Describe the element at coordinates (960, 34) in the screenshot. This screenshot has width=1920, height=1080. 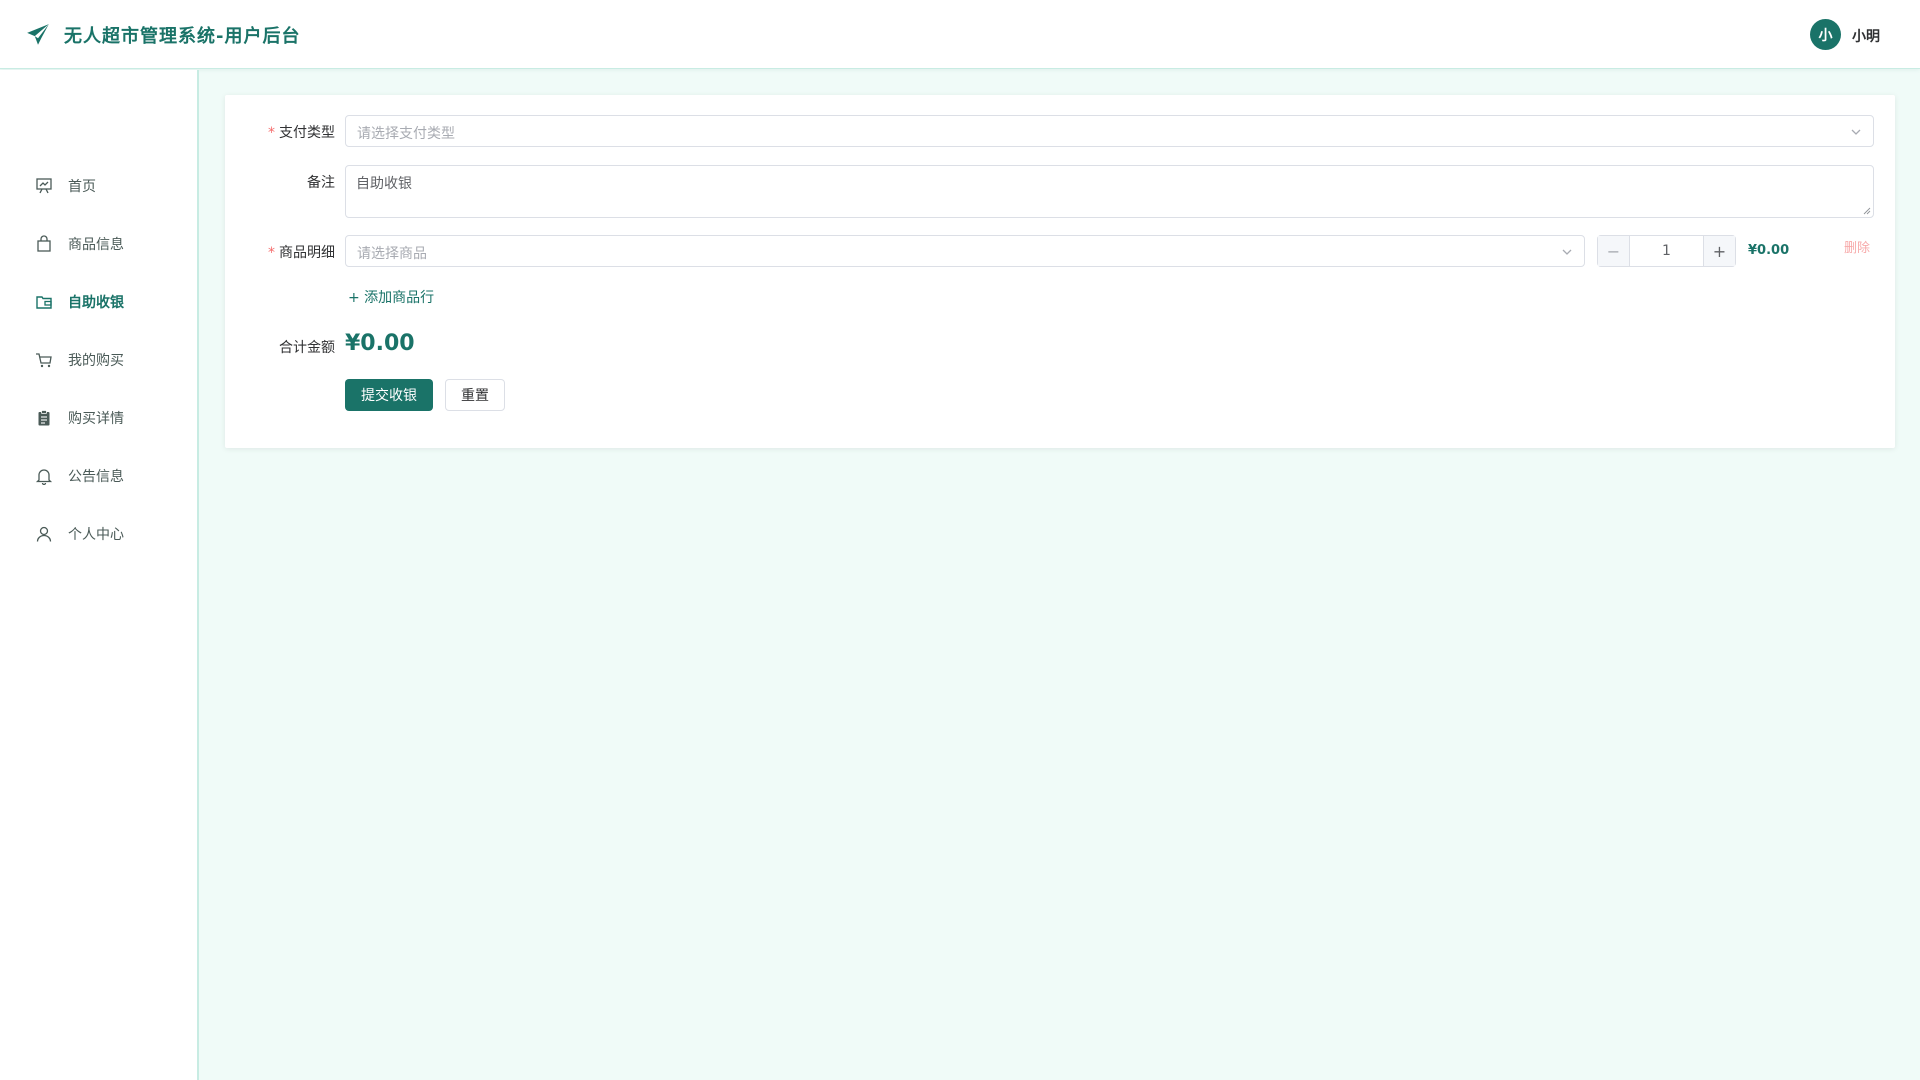
I see `top-header: 无人超市管理系统-用户后台 小 小明` at that location.